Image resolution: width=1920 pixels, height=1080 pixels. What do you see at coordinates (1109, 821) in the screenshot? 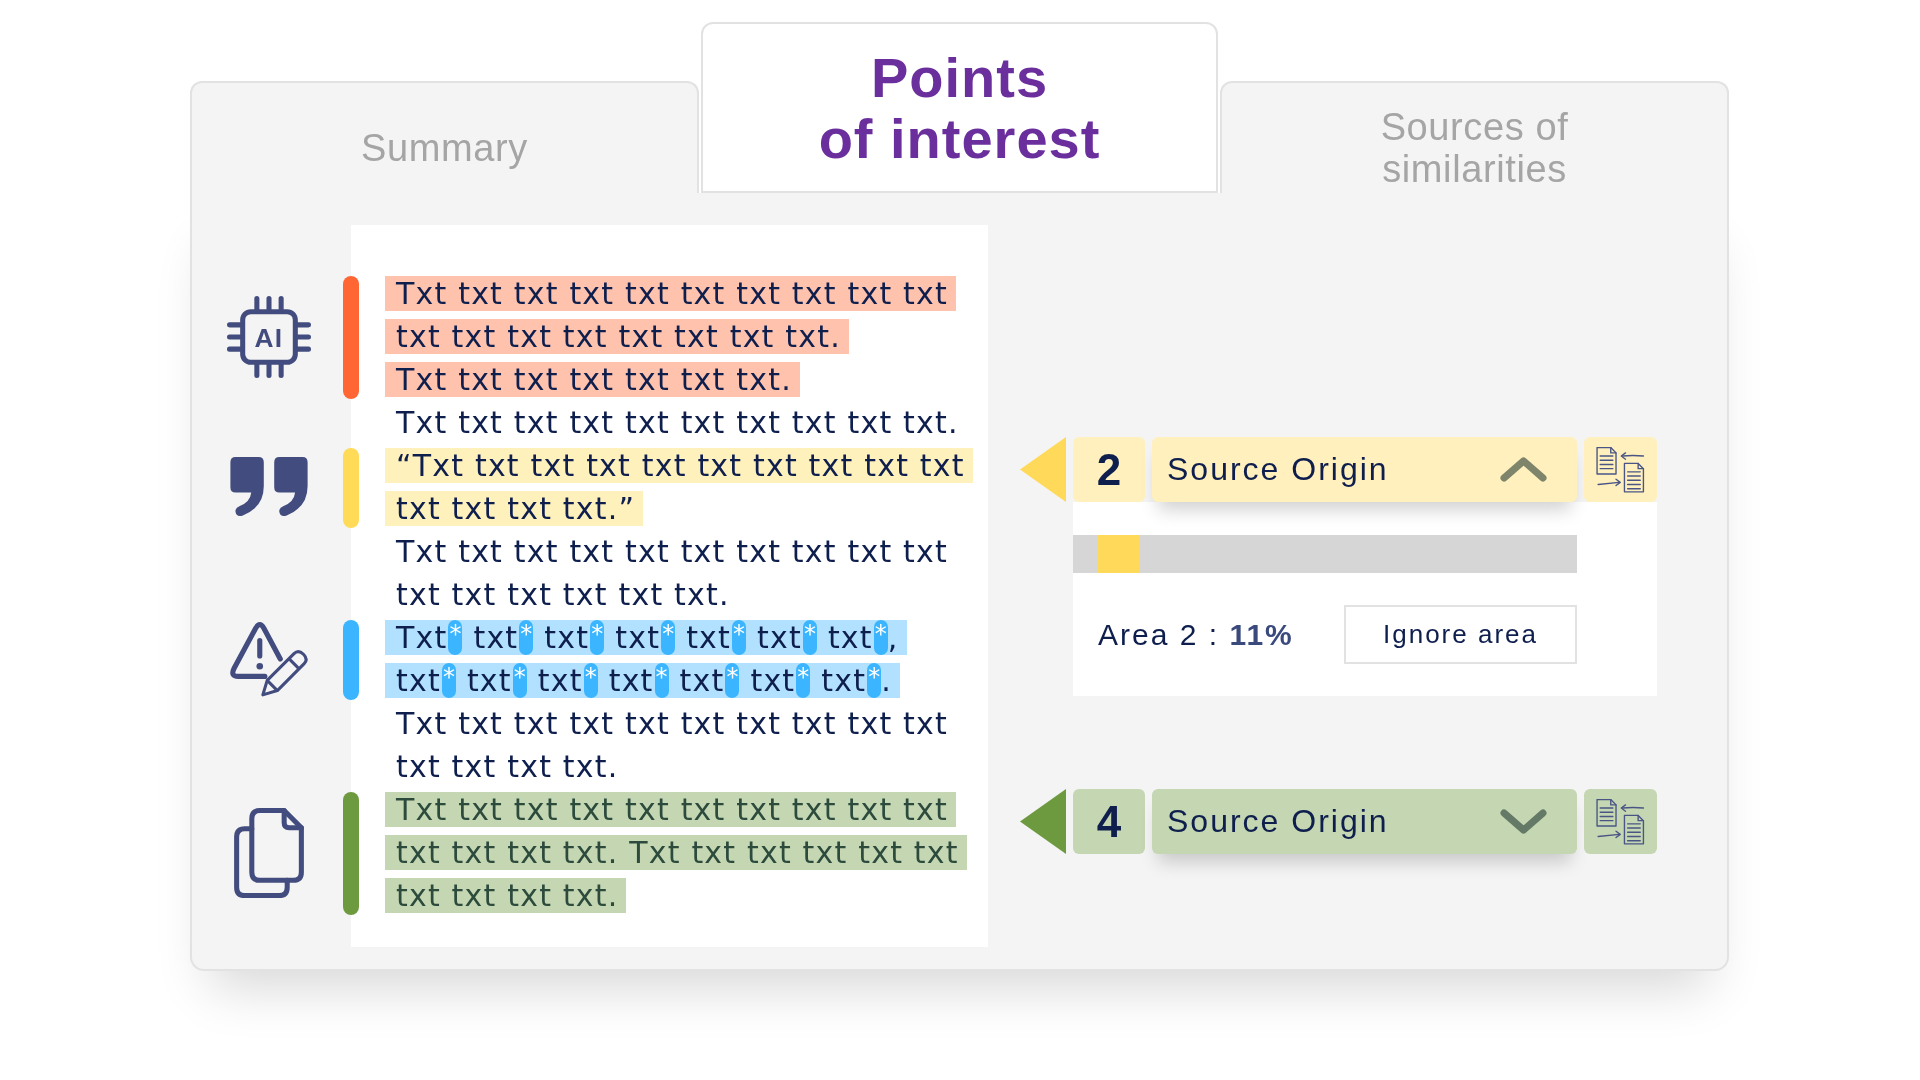
I see `source-number: 4` at bounding box center [1109, 821].